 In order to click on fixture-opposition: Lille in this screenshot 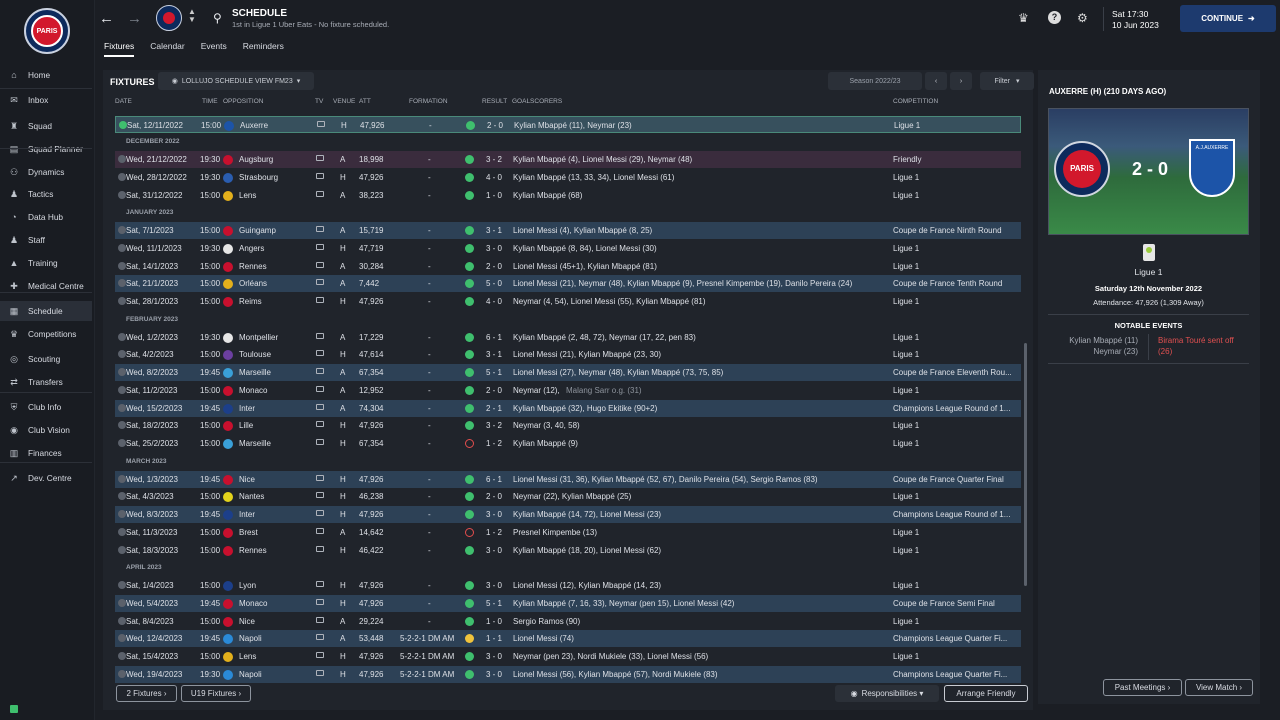, I will do `click(246, 425)`.